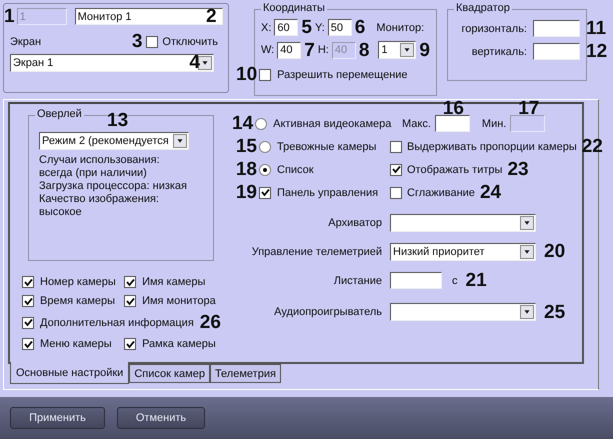 Image resolution: width=613 pixels, height=439 pixels. I want to click on checkbox-label: Отображать титры, so click(454, 170).